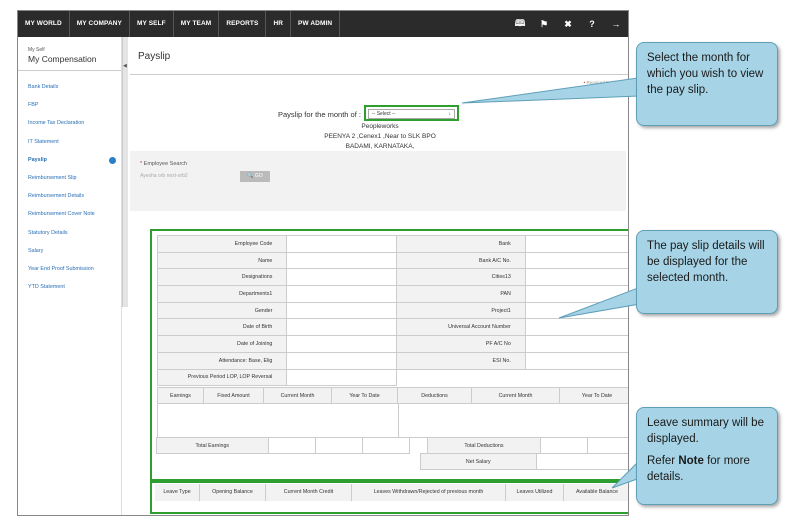 The width and height of the screenshot is (786, 524). What do you see at coordinates (74, 183) in the screenshot?
I see `sidebar-item-reimbursement-slip: Reimbursement Slip` at bounding box center [74, 183].